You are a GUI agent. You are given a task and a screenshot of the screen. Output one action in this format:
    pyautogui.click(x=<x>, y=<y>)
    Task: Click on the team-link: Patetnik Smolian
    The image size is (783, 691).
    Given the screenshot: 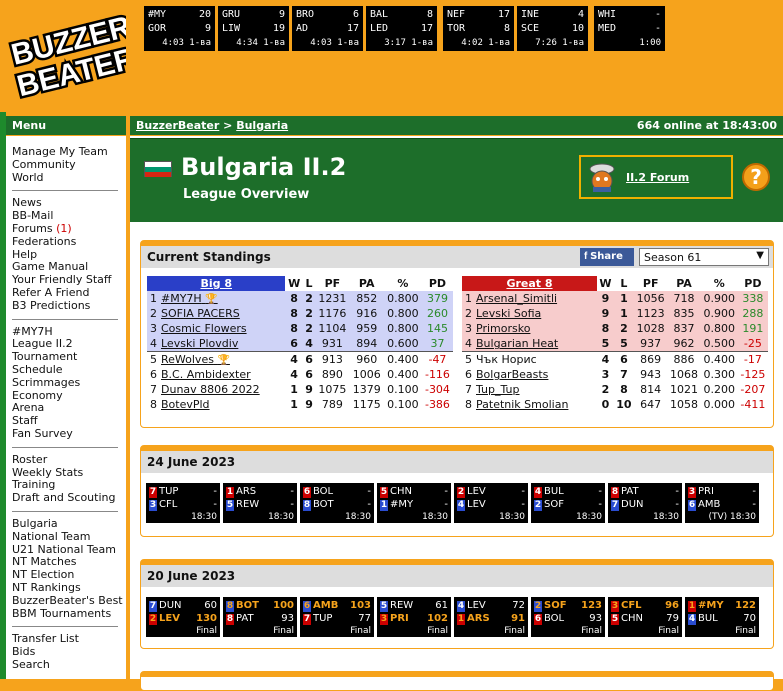 What is the action you would take?
    pyautogui.click(x=535, y=404)
    